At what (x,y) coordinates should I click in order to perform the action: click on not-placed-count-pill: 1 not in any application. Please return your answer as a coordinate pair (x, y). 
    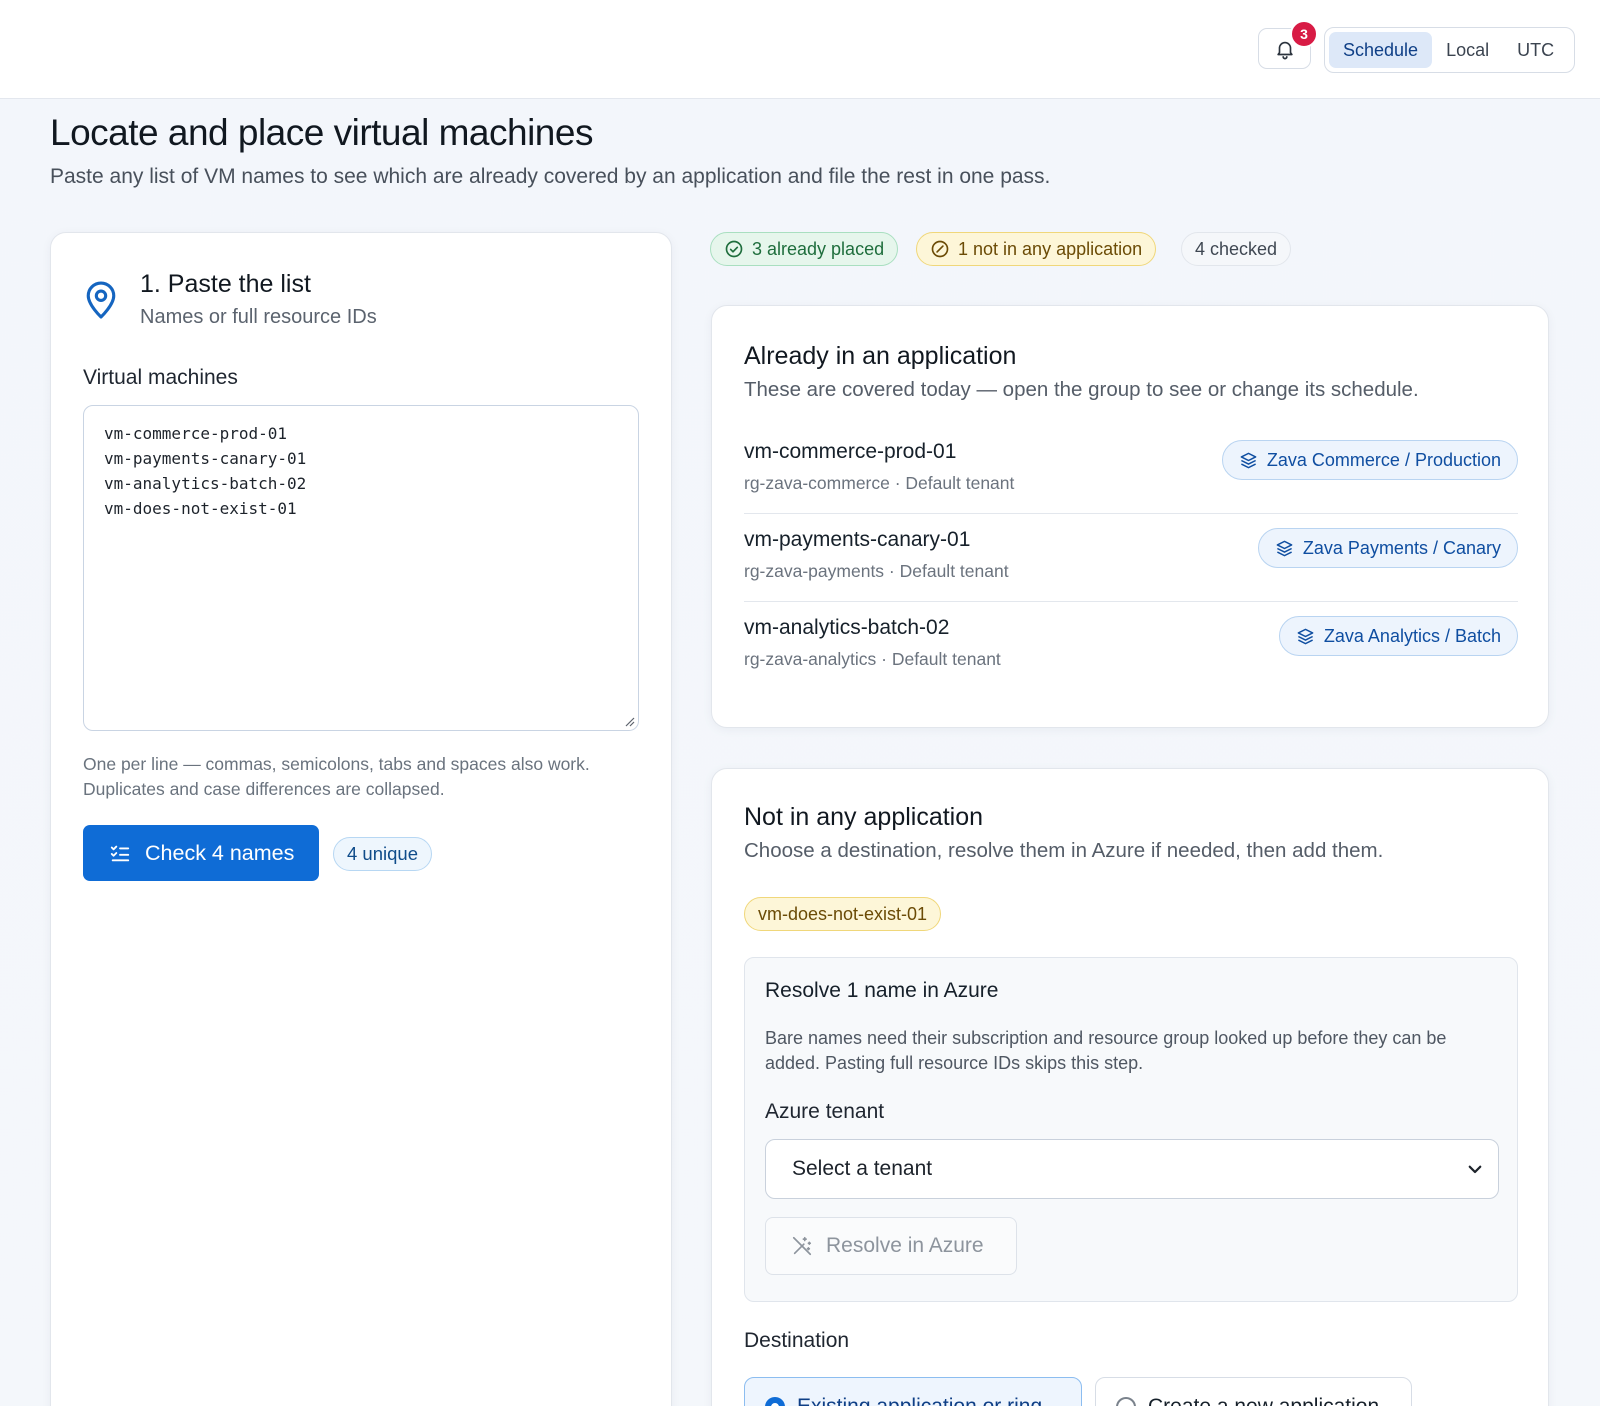
    Looking at the image, I should click on (1036, 249).